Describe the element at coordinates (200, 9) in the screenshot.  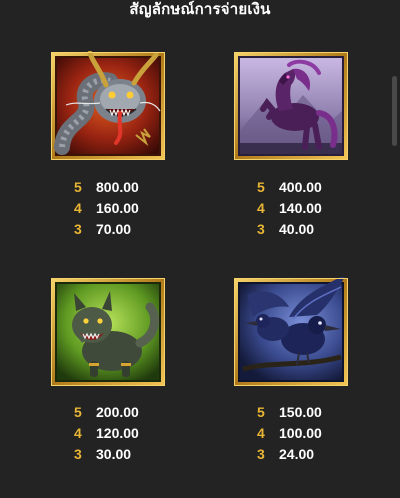
I see `page-title: สัญลักษณ์การจ่ายเงิน` at that location.